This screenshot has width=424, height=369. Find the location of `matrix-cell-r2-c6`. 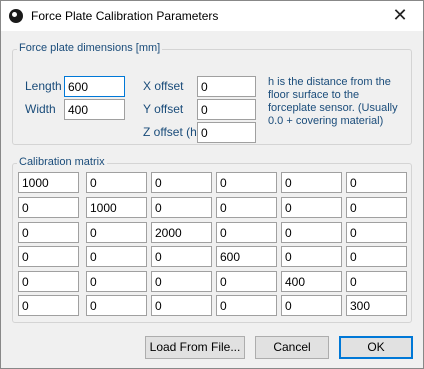

matrix-cell-r2-c6 is located at coordinates (376, 207).